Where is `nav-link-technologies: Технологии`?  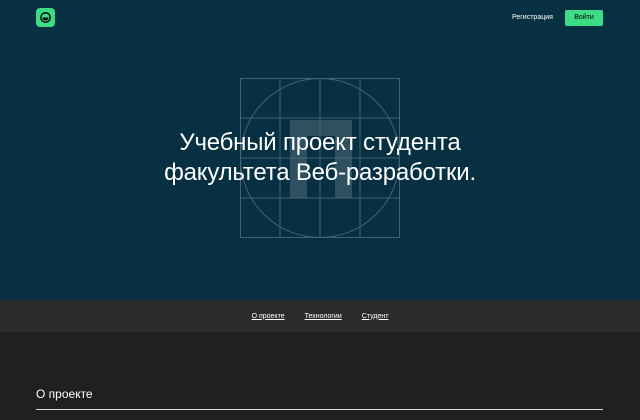 nav-link-technologies: Технологии is located at coordinates (323, 316).